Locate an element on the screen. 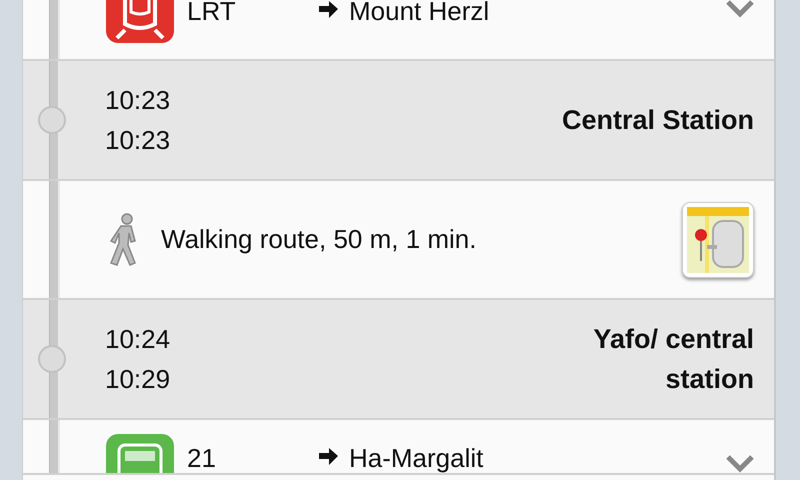 Image resolution: width=800 pixels, height=480 pixels. walking-route-text: Walking route, 50 m, 1 min. is located at coordinates (318, 239).